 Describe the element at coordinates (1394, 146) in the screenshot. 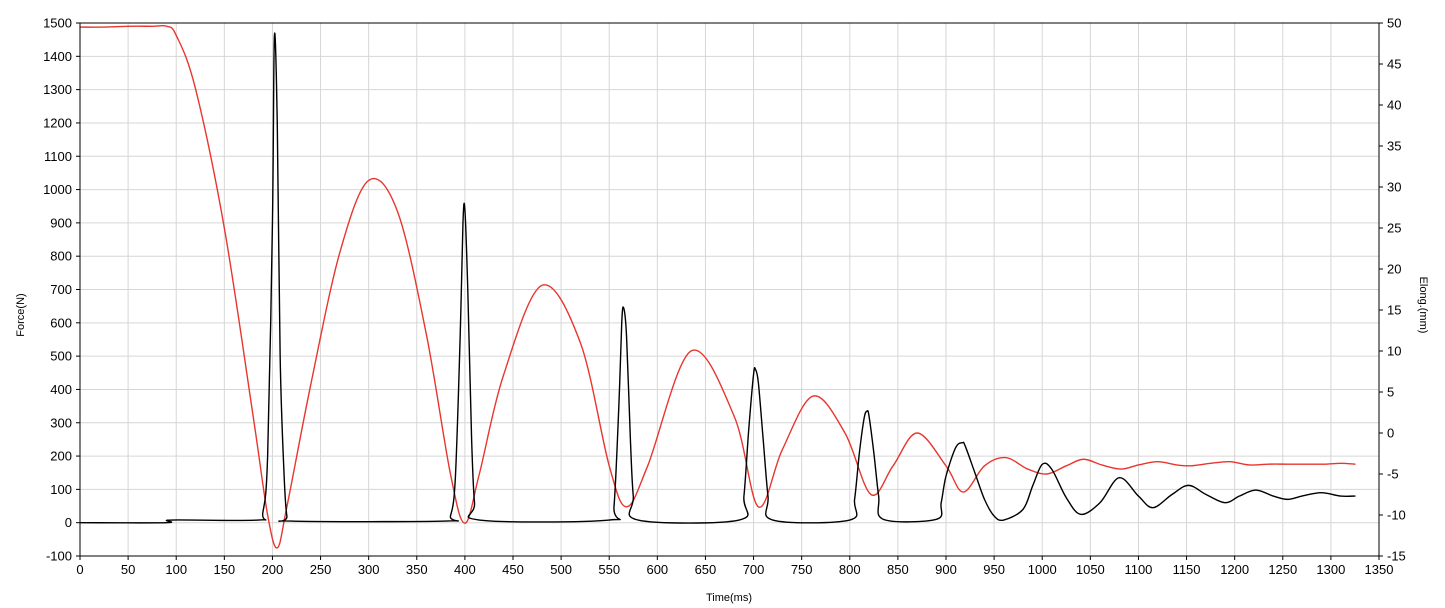

I see `right-y-tick-label: 35` at that location.